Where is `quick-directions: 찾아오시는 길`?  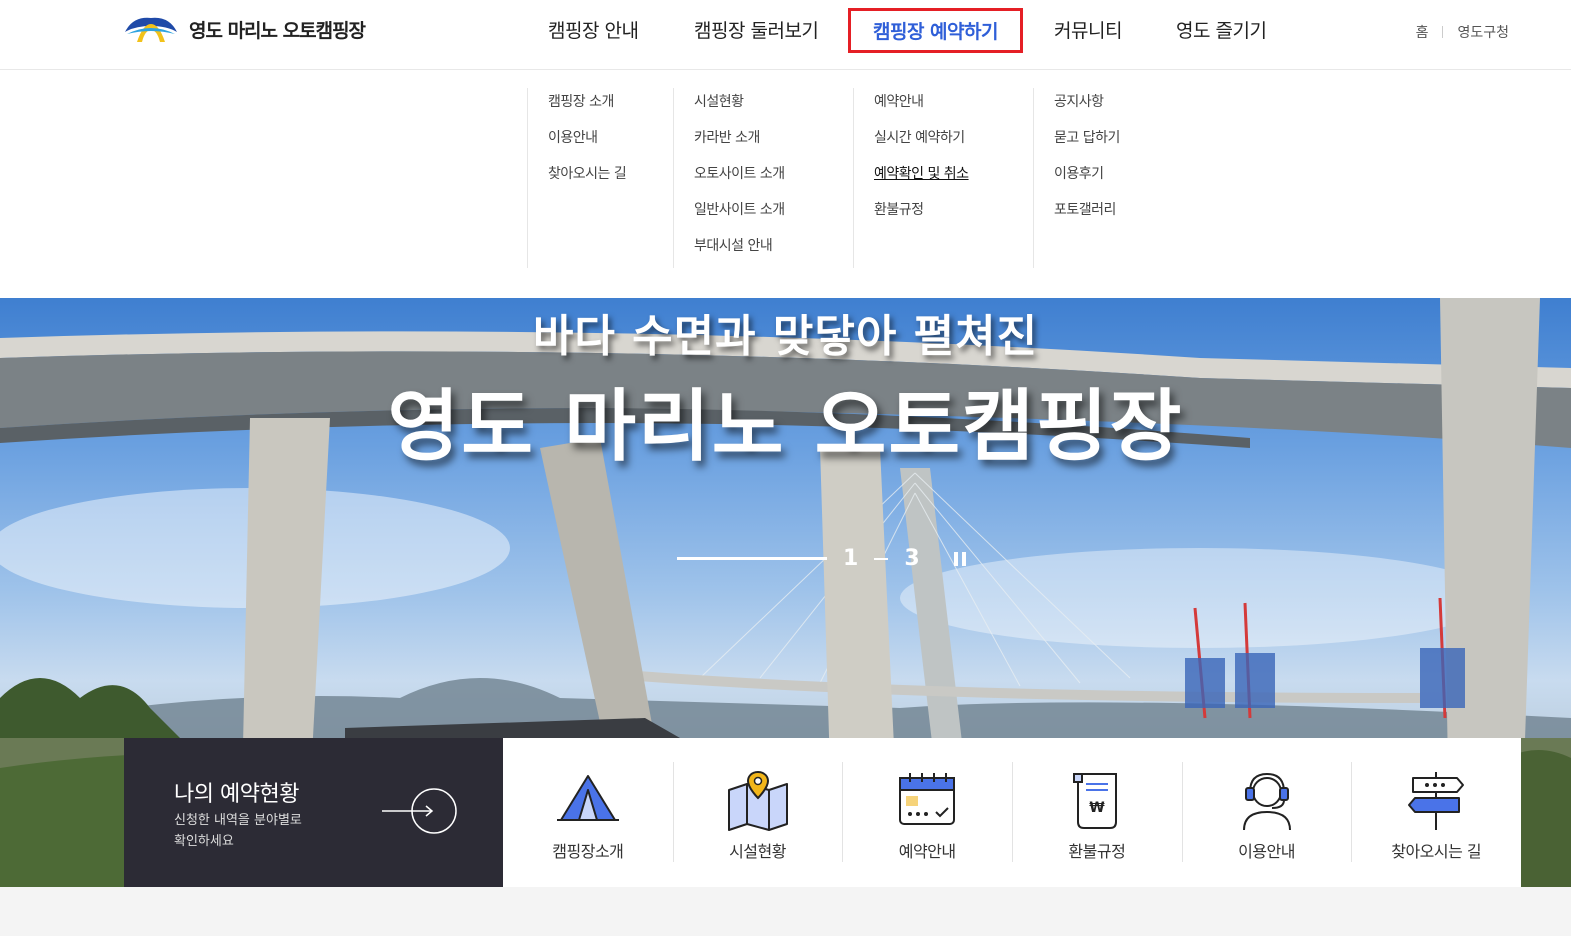 quick-directions: 찾아오시는 길 is located at coordinates (1436, 812).